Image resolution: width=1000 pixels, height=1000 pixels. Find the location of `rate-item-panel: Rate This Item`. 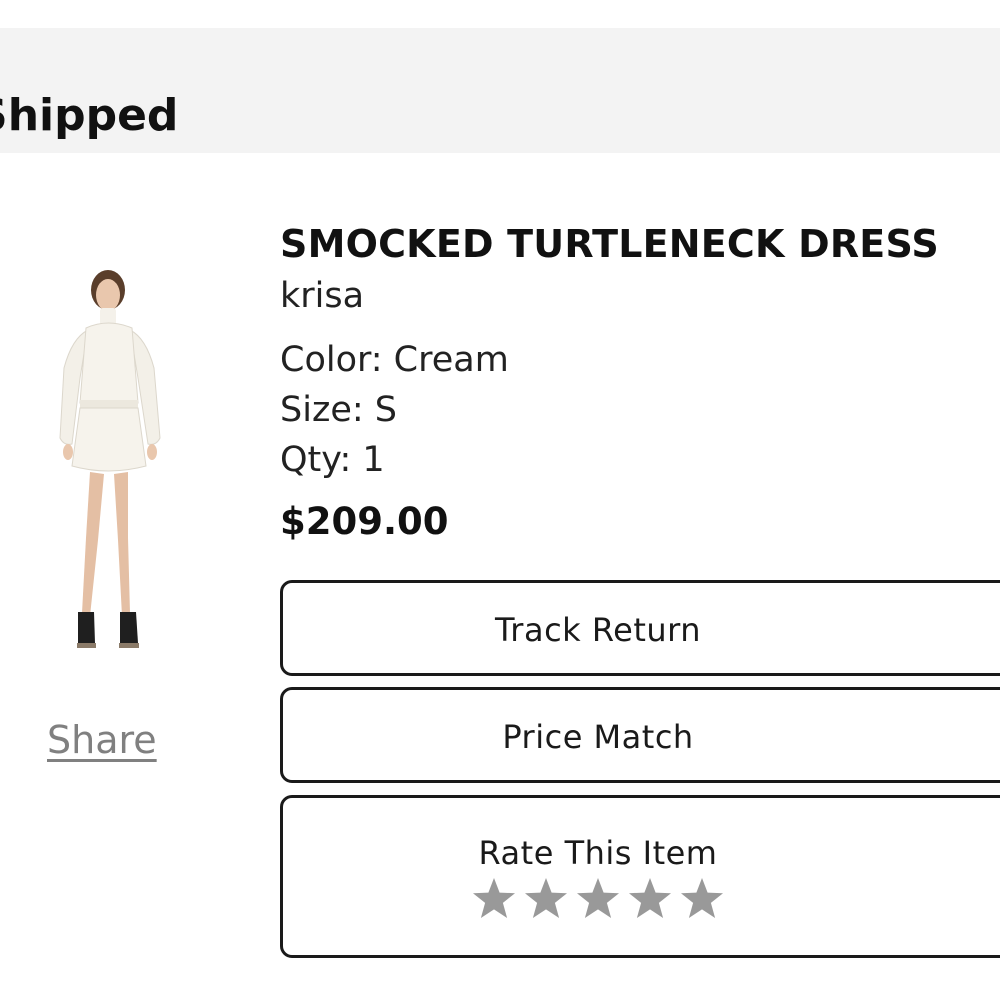

rate-item-panel: Rate This Item is located at coordinates (640, 876).